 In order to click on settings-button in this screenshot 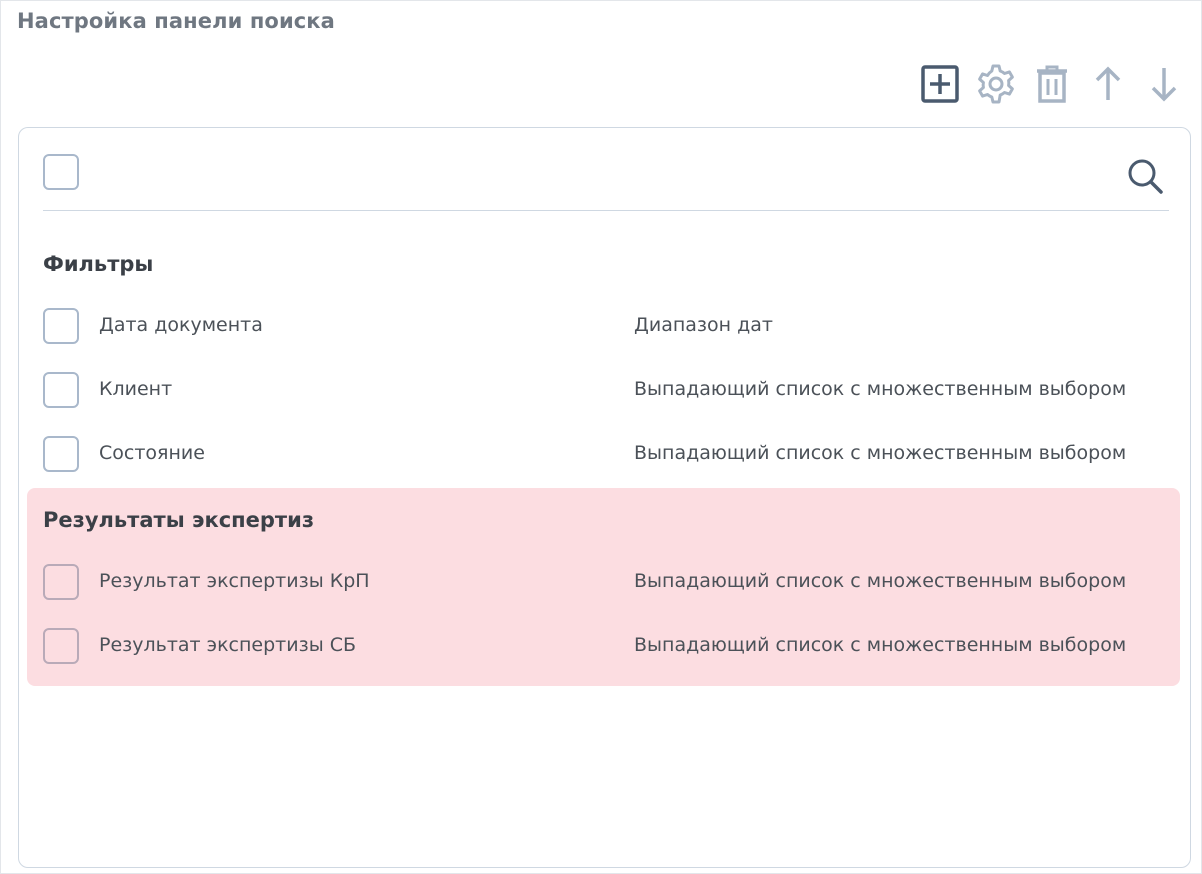, I will do `click(996, 84)`.